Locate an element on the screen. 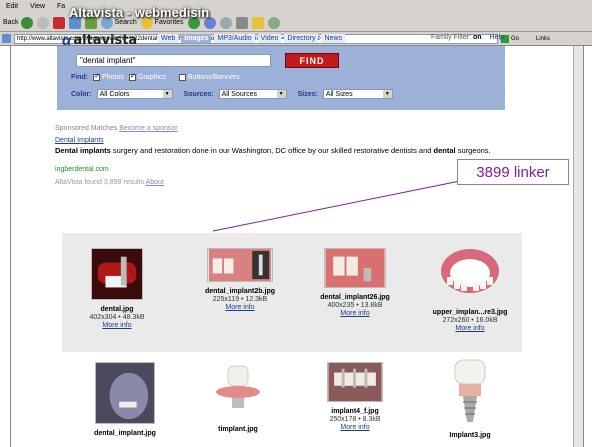 The image size is (592, 447). go-label: Go is located at coordinates (515, 38).